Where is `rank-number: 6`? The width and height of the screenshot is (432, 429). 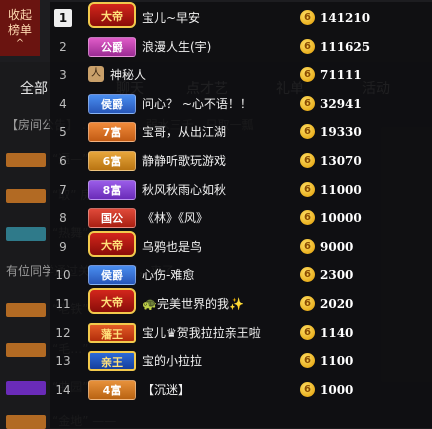 rank-number: 6 is located at coordinates (63, 161).